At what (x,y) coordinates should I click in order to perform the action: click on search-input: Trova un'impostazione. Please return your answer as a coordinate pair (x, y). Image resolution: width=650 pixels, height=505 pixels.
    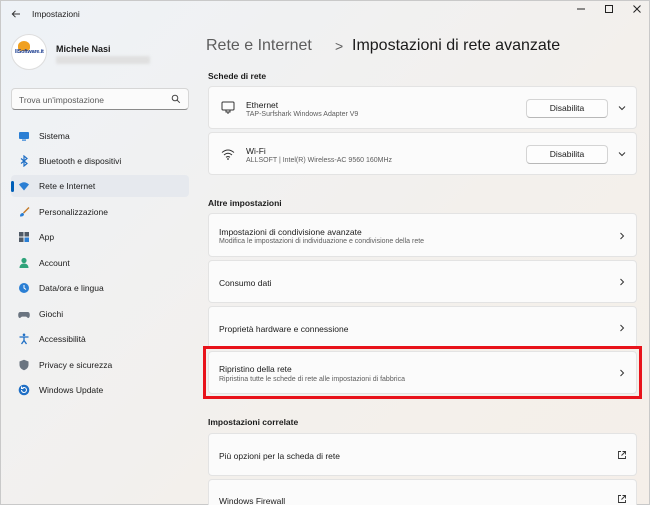
    Looking at the image, I should click on (100, 99).